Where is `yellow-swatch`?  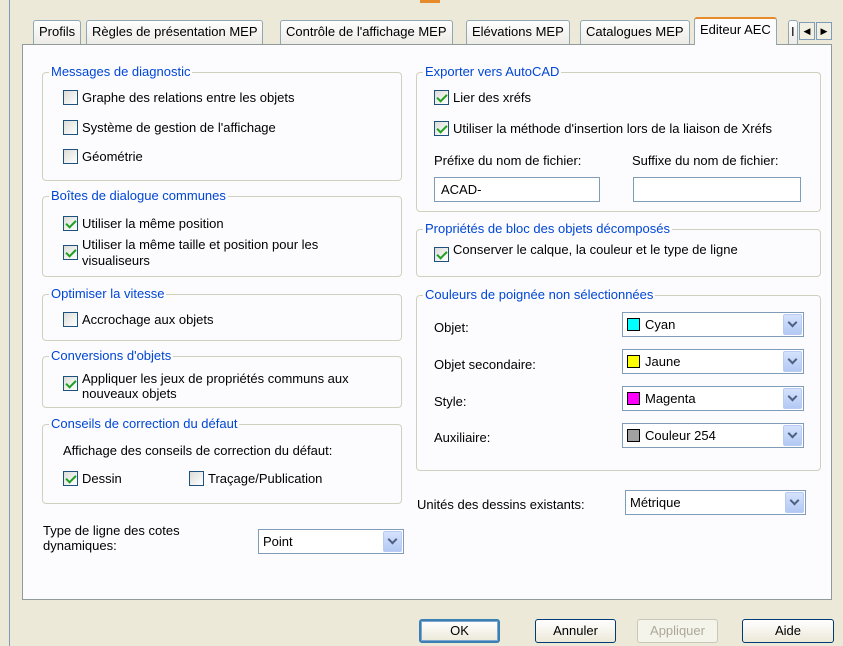 yellow-swatch is located at coordinates (633, 361).